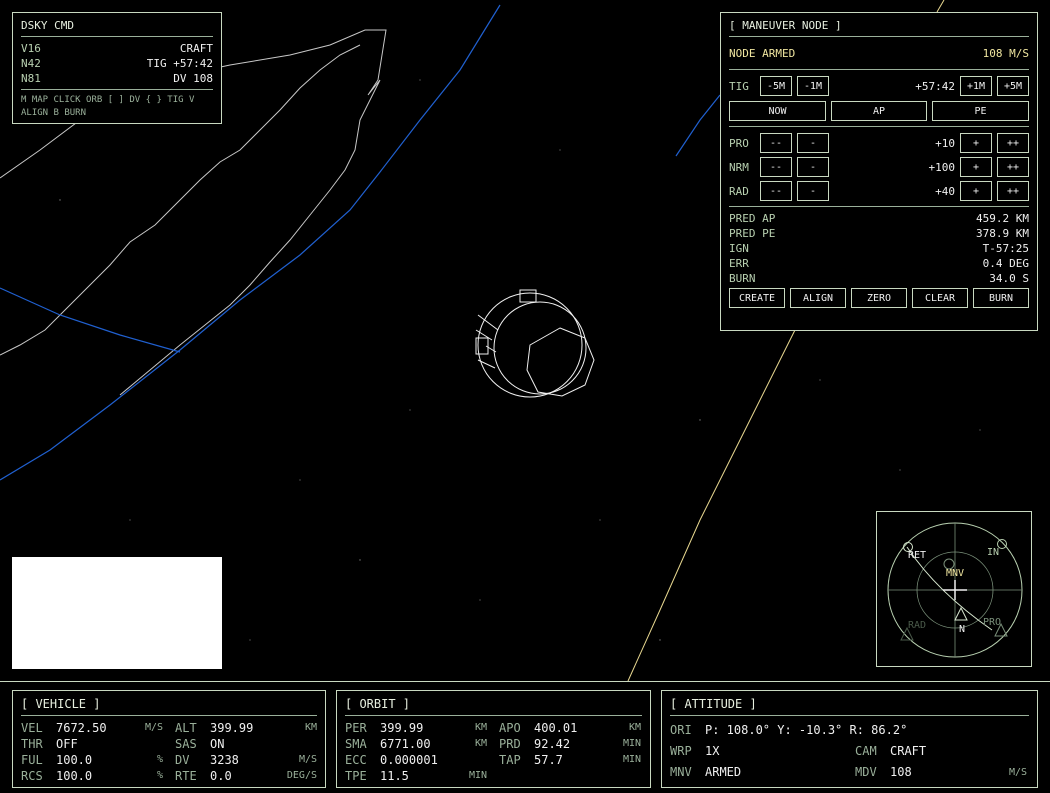 This screenshot has height=793, width=1050. I want to click on align-button: ALIGN, so click(818, 298).